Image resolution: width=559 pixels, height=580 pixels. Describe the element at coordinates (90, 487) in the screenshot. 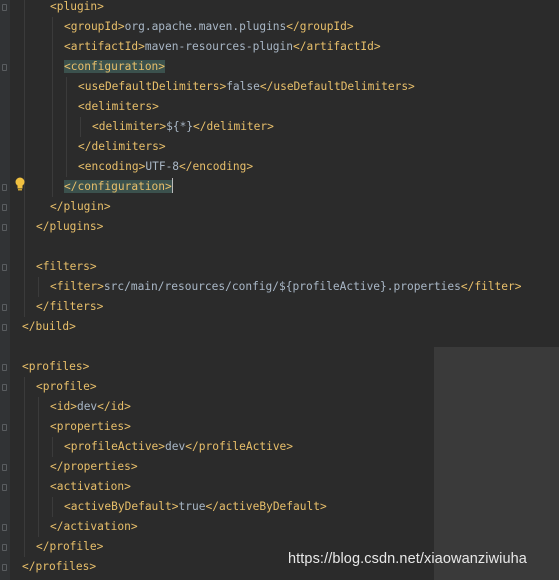

I see `code-line: <activation>` at that location.